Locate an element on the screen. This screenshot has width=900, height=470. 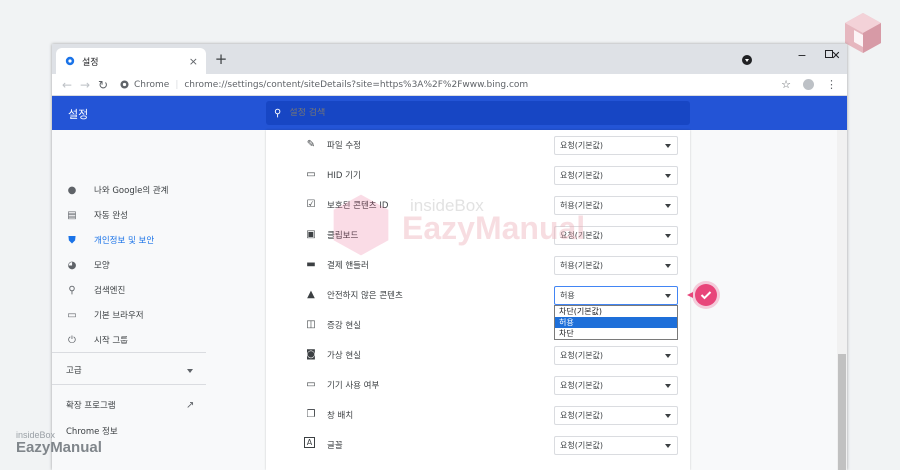
close-window-button: ✕ is located at coordinates (835, 55).